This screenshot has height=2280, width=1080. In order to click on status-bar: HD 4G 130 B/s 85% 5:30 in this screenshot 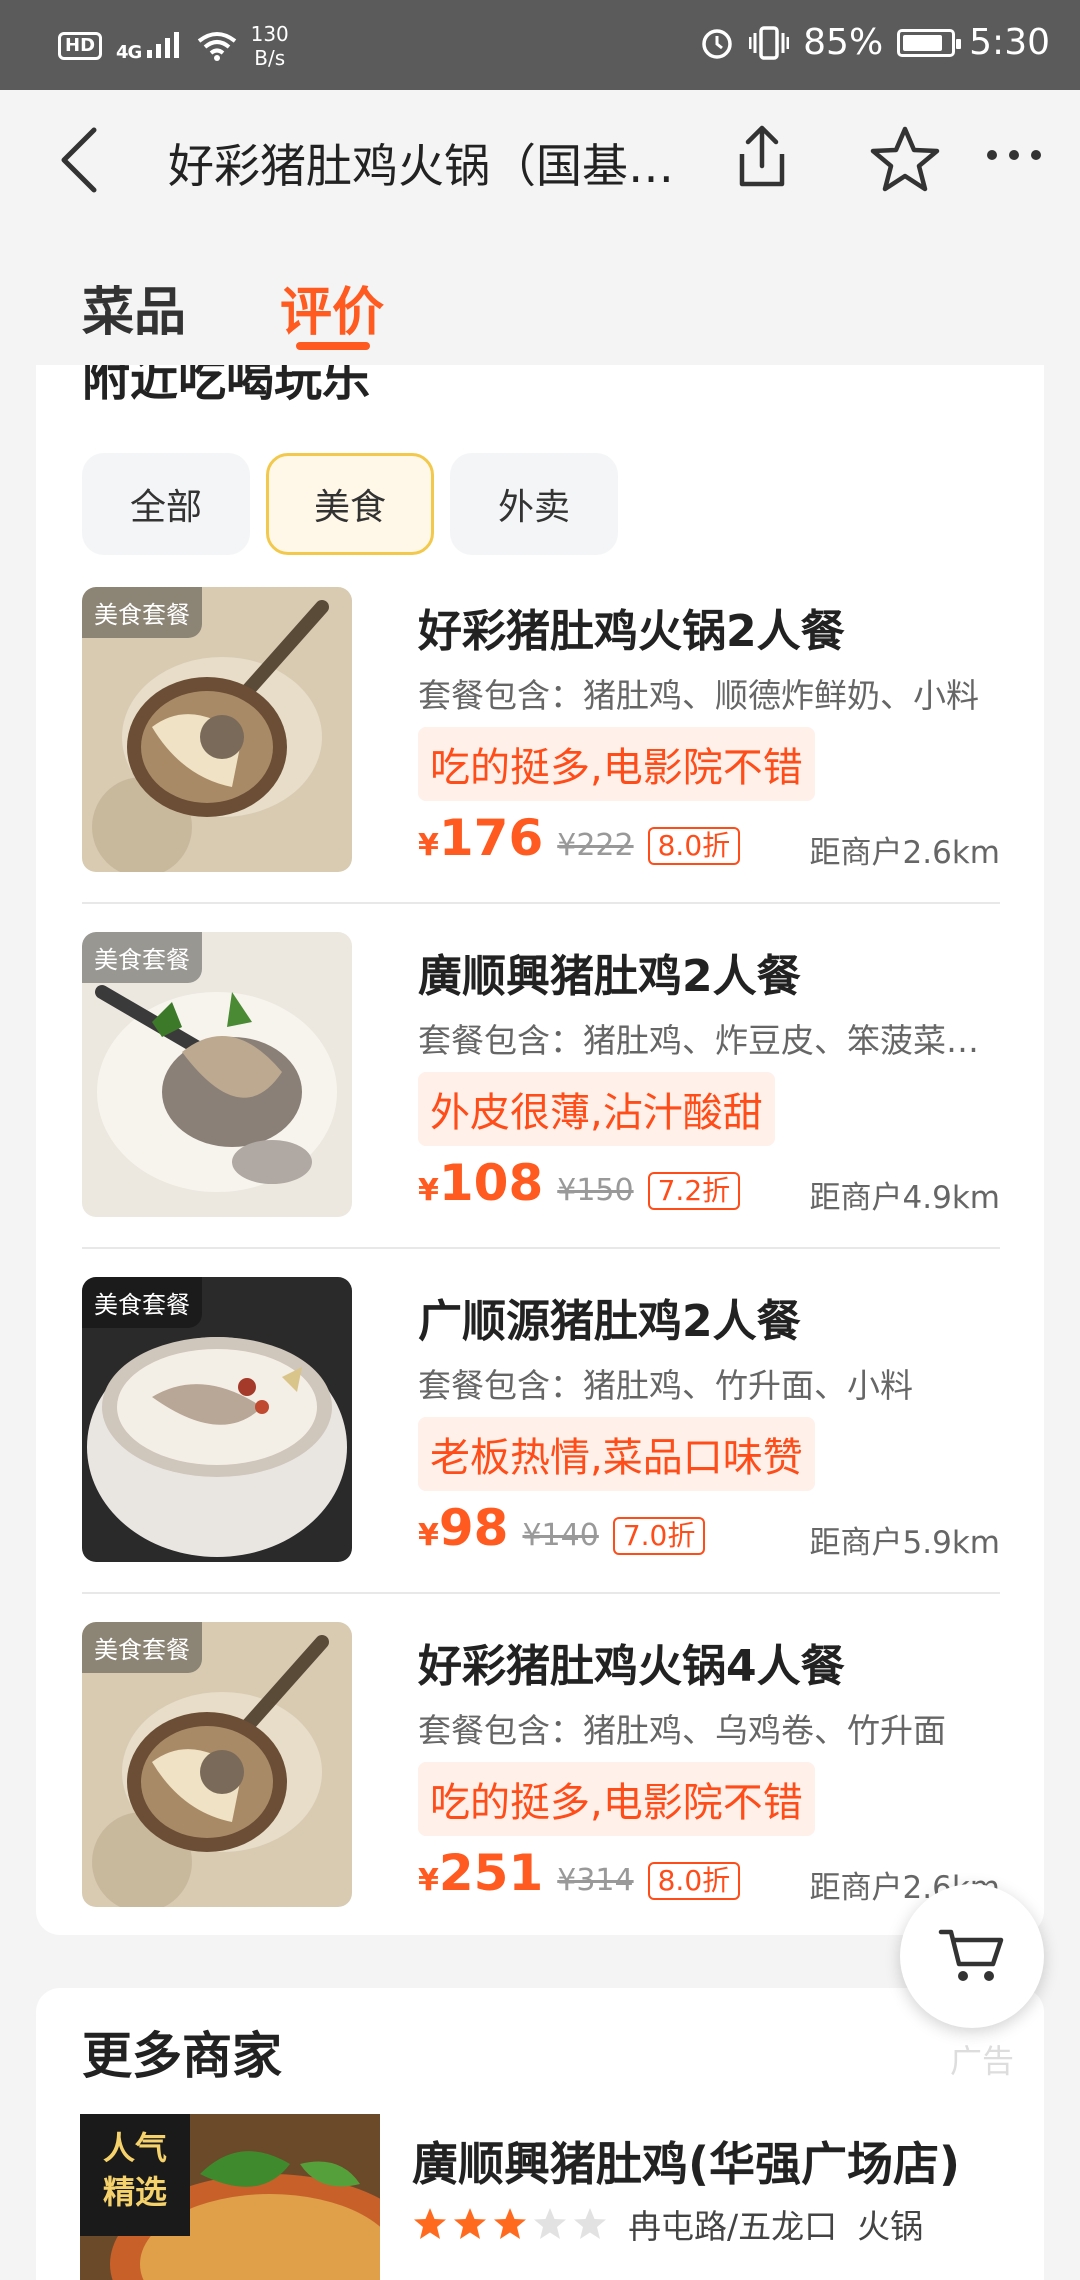, I will do `click(540, 45)`.